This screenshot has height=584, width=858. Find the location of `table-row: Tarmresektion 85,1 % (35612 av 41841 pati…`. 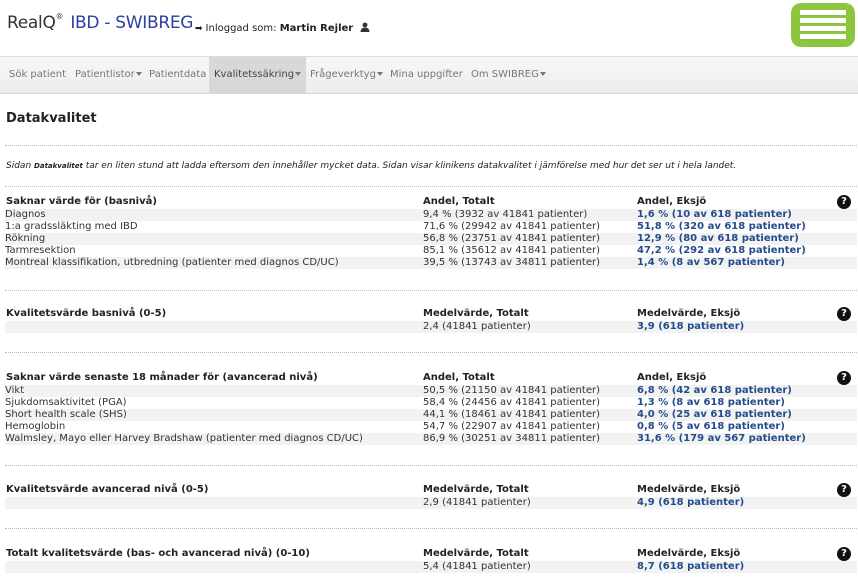

table-row: Tarmresektion 85,1 % (35612 av 41841 pati… is located at coordinates (405, 250).